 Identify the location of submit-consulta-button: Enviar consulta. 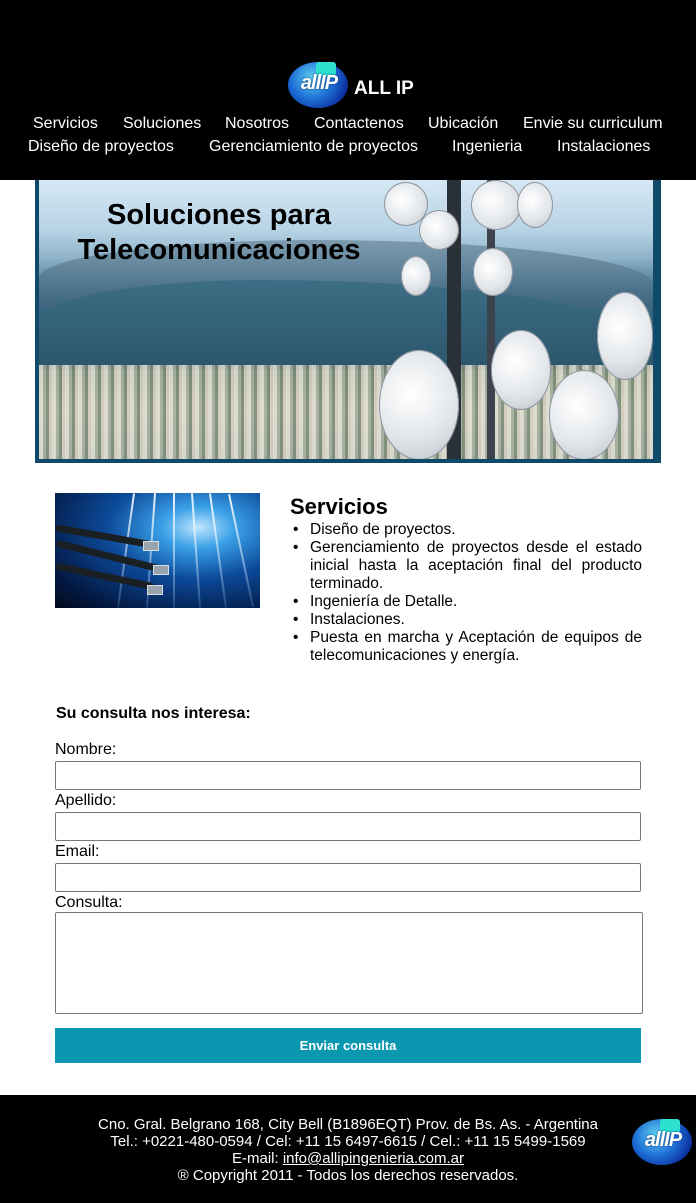
(348, 1045).